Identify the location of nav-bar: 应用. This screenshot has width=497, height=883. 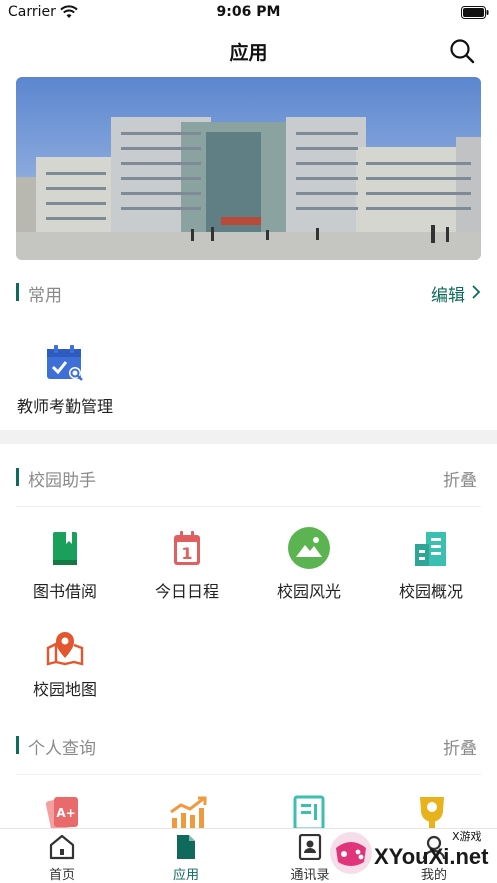
(248, 50).